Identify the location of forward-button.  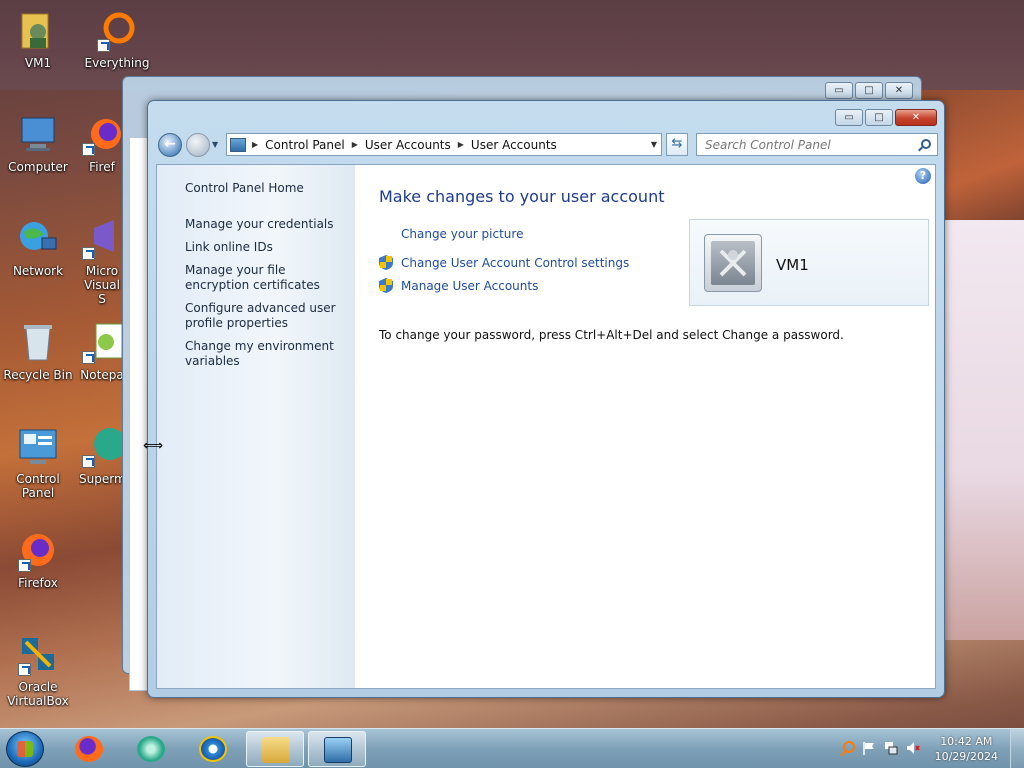
(198, 145).